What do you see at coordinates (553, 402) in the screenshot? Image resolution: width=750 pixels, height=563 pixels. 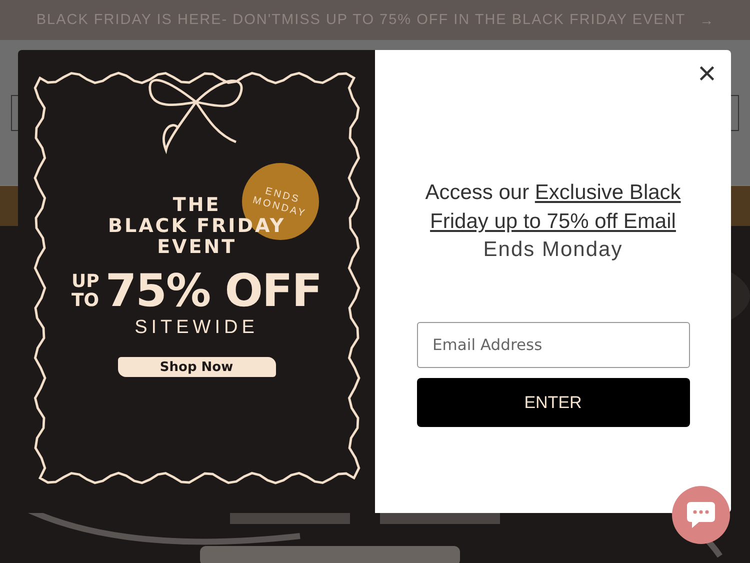 I see `enter-button: ENTER` at bounding box center [553, 402].